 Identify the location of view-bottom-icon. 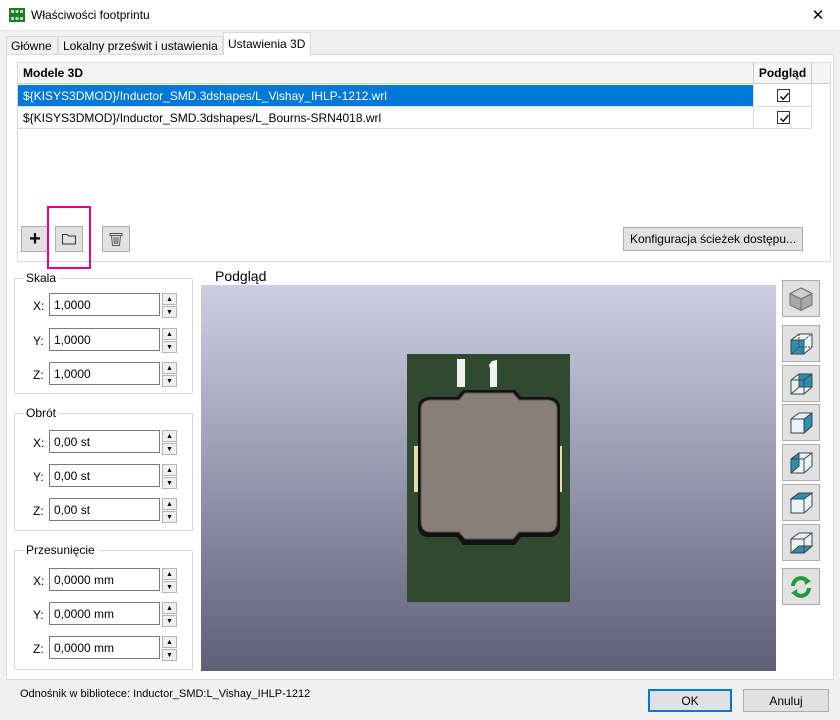
(801, 542).